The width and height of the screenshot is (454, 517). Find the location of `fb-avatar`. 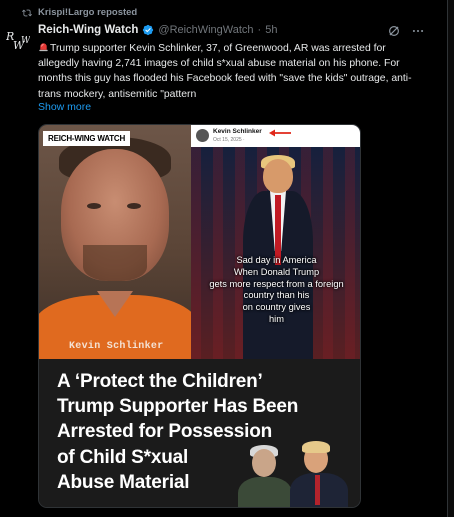

fb-avatar is located at coordinates (202, 135).